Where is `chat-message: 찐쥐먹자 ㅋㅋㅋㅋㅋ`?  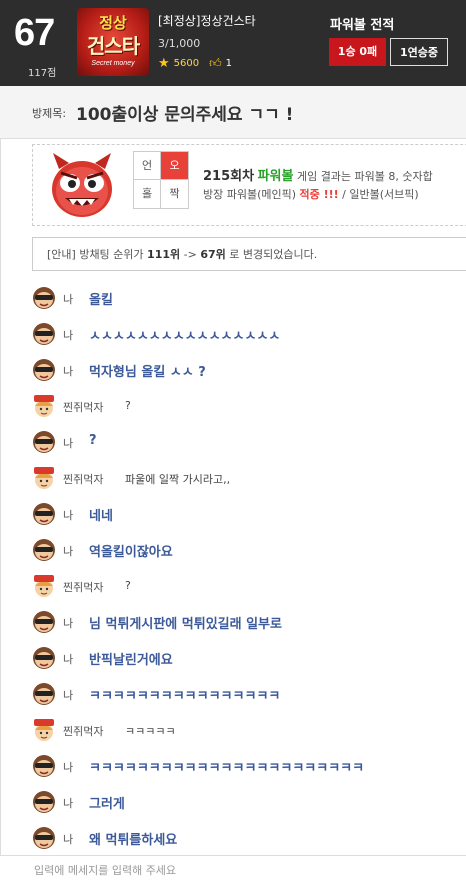 chat-message: 찐쥐먹자 ㅋㅋㅋㅋㅋ is located at coordinates (249, 731).